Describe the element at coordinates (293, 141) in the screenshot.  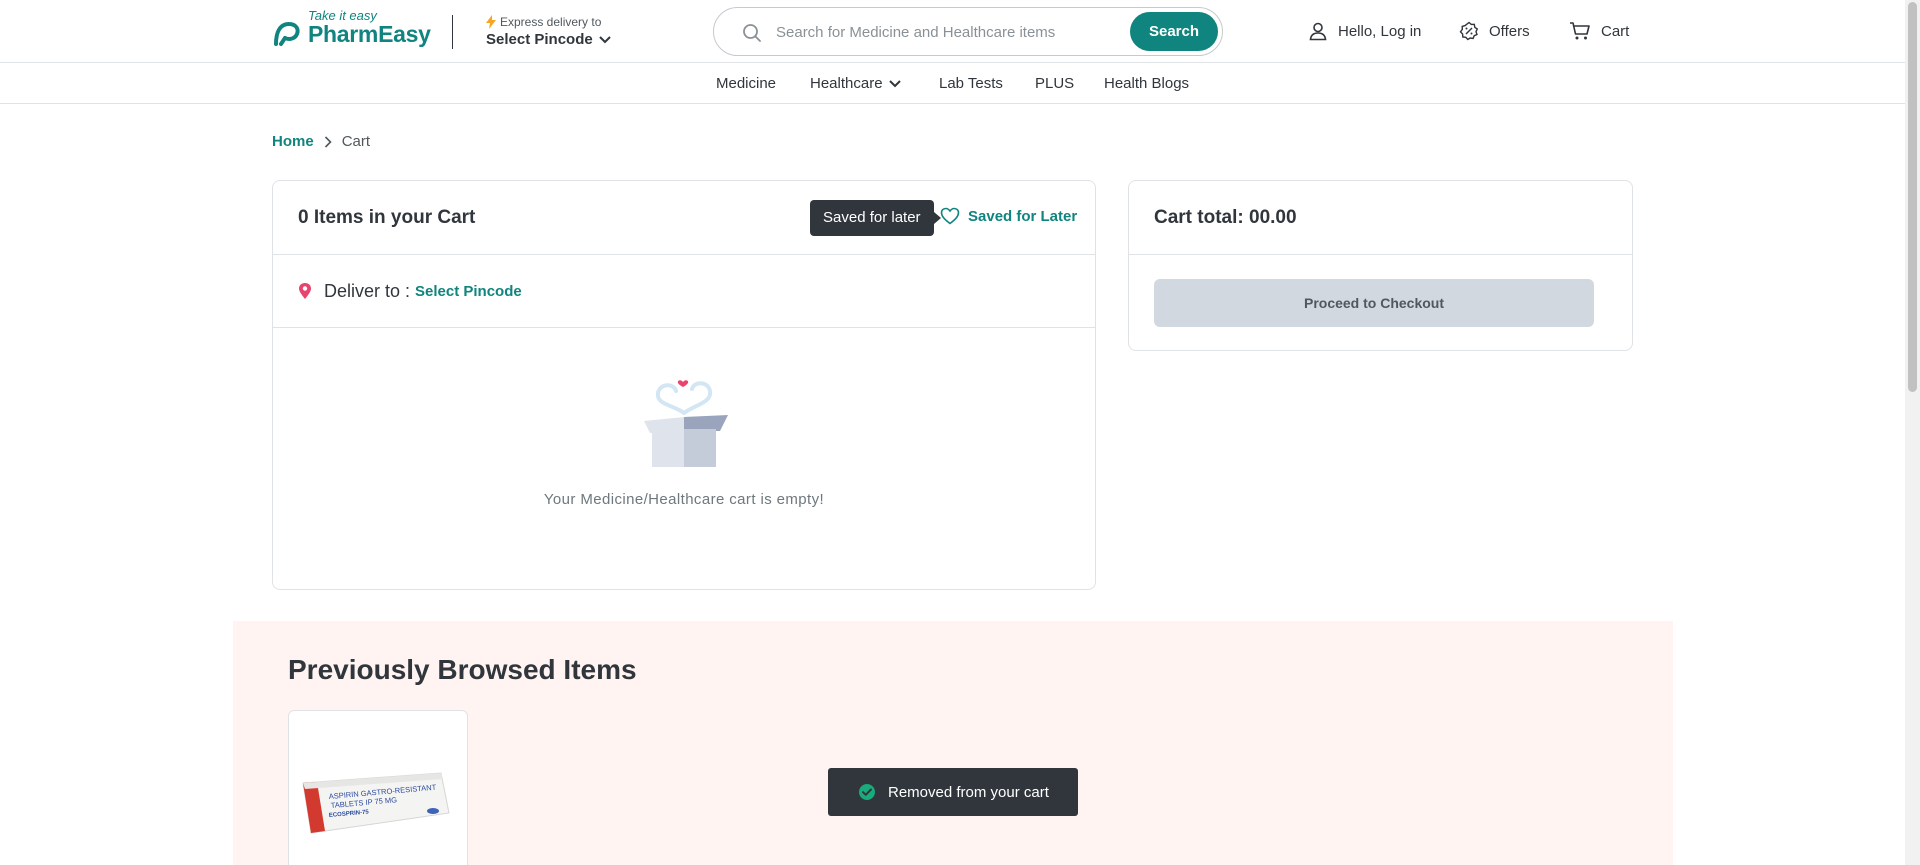
I see `breadcrumb-home: Home` at that location.